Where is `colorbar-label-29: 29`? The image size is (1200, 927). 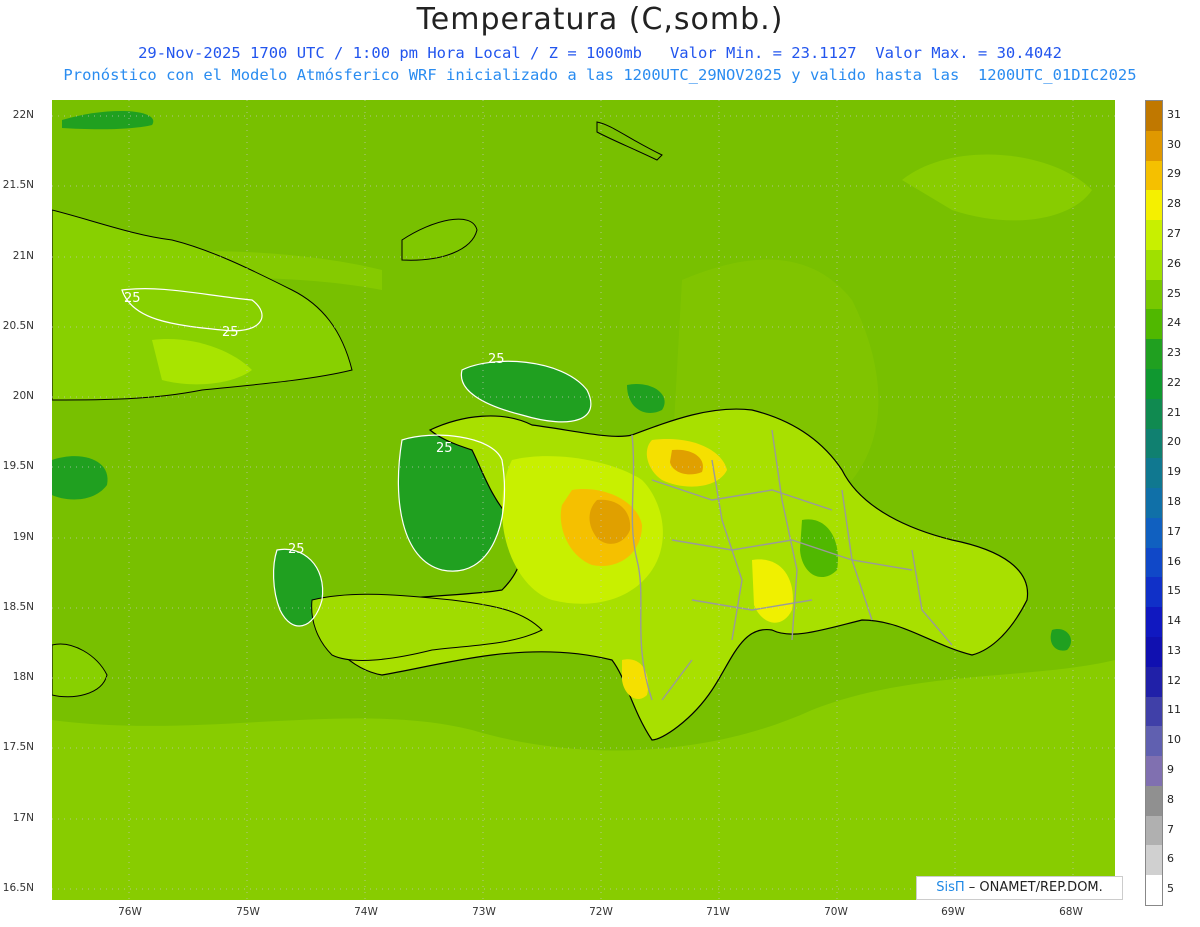
colorbar-label-29: 29 is located at coordinates (1174, 174).